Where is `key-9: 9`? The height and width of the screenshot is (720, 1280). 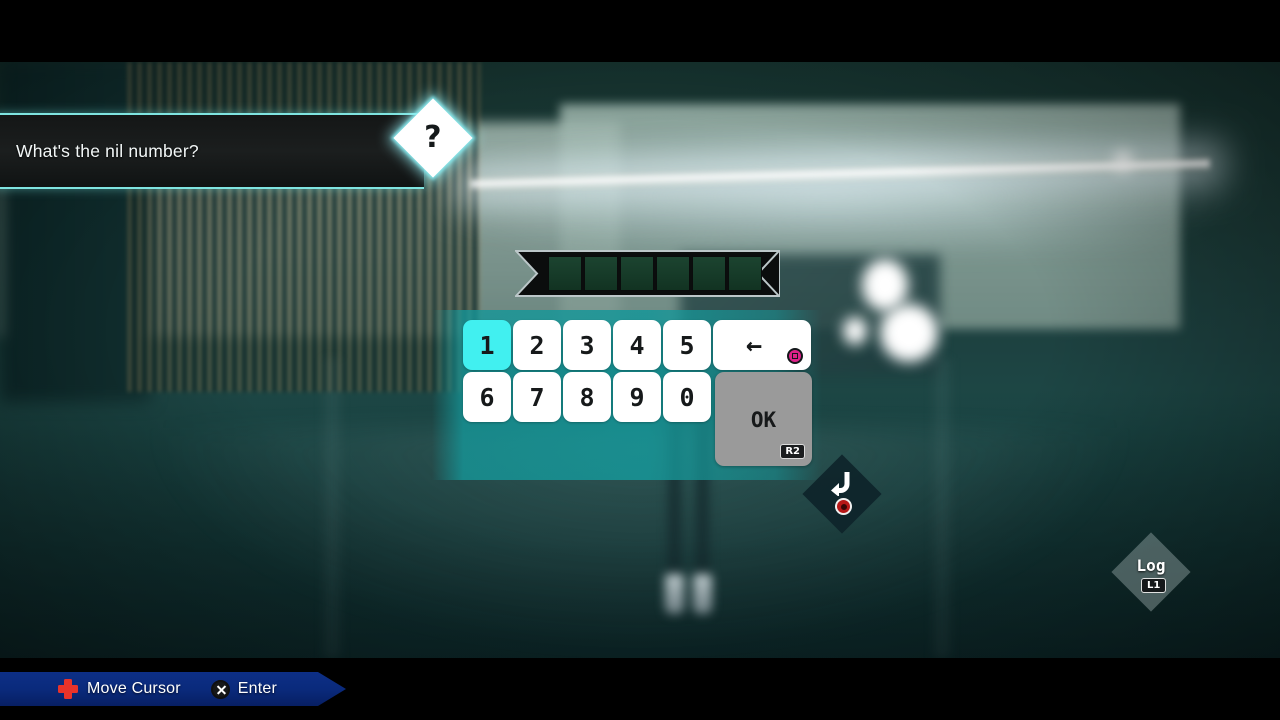
key-9: 9 is located at coordinates (637, 397).